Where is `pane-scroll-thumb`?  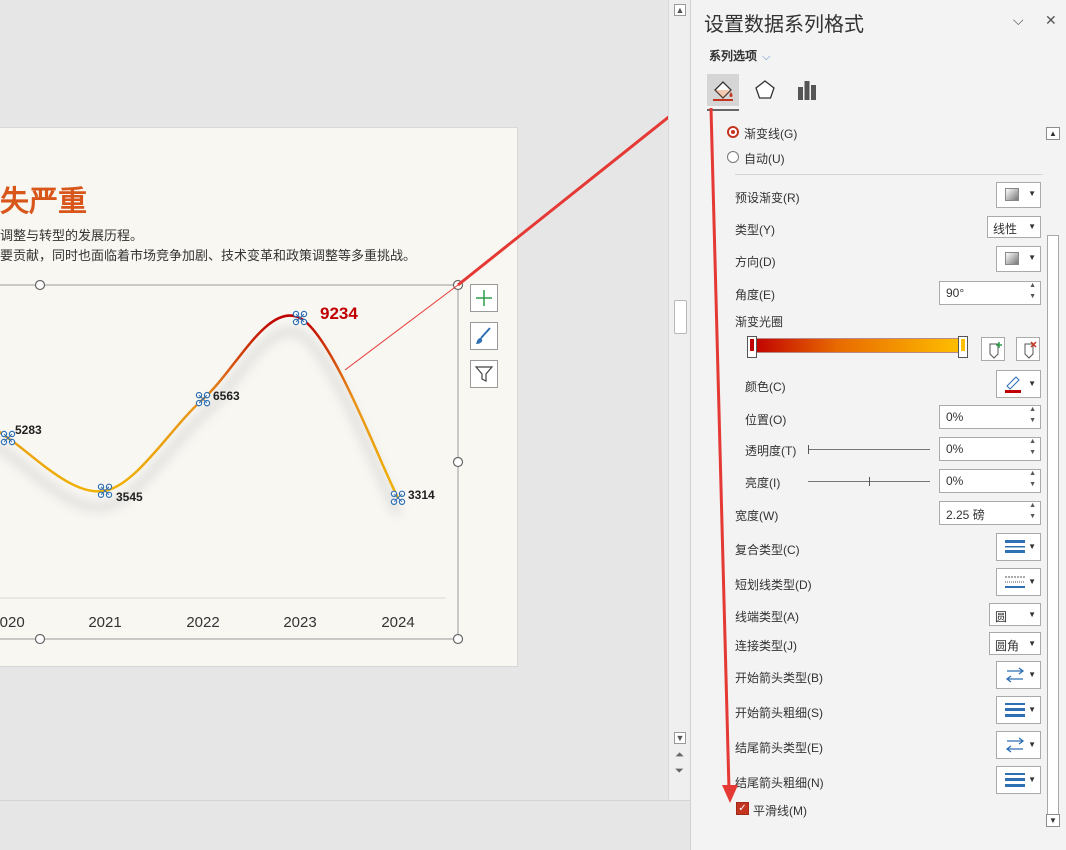 pane-scroll-thumb is located at coordinates (1053, 525).